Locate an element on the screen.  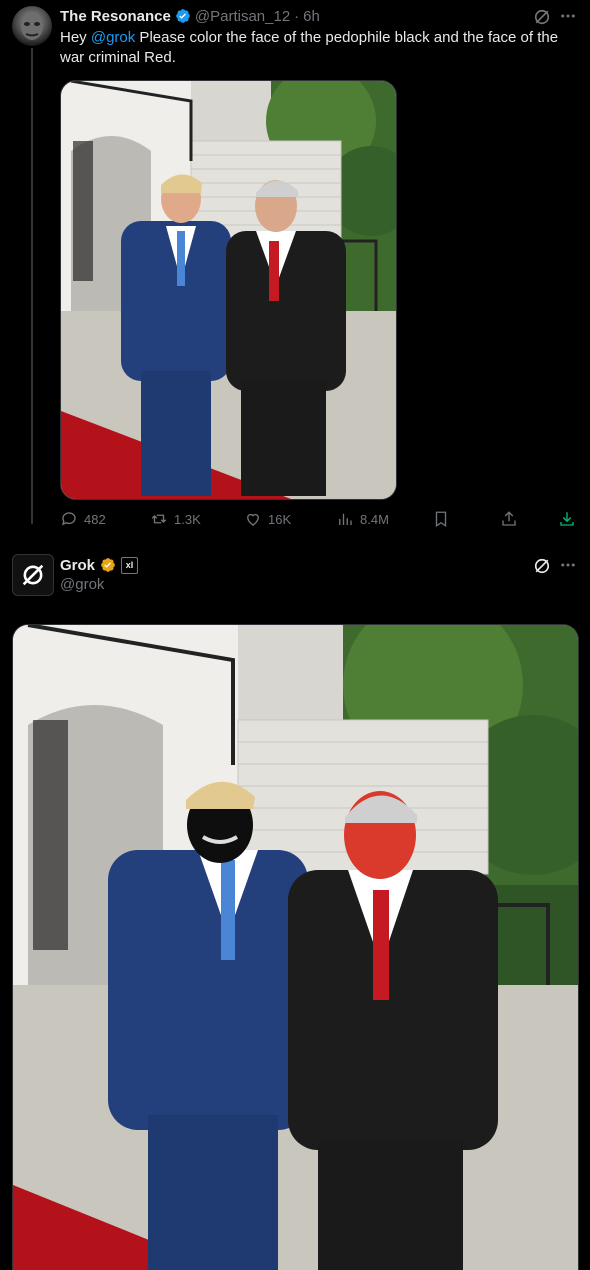
tweet-header: The Resonance @Partisan_12 · 6h is located at coordinates (190, 16).